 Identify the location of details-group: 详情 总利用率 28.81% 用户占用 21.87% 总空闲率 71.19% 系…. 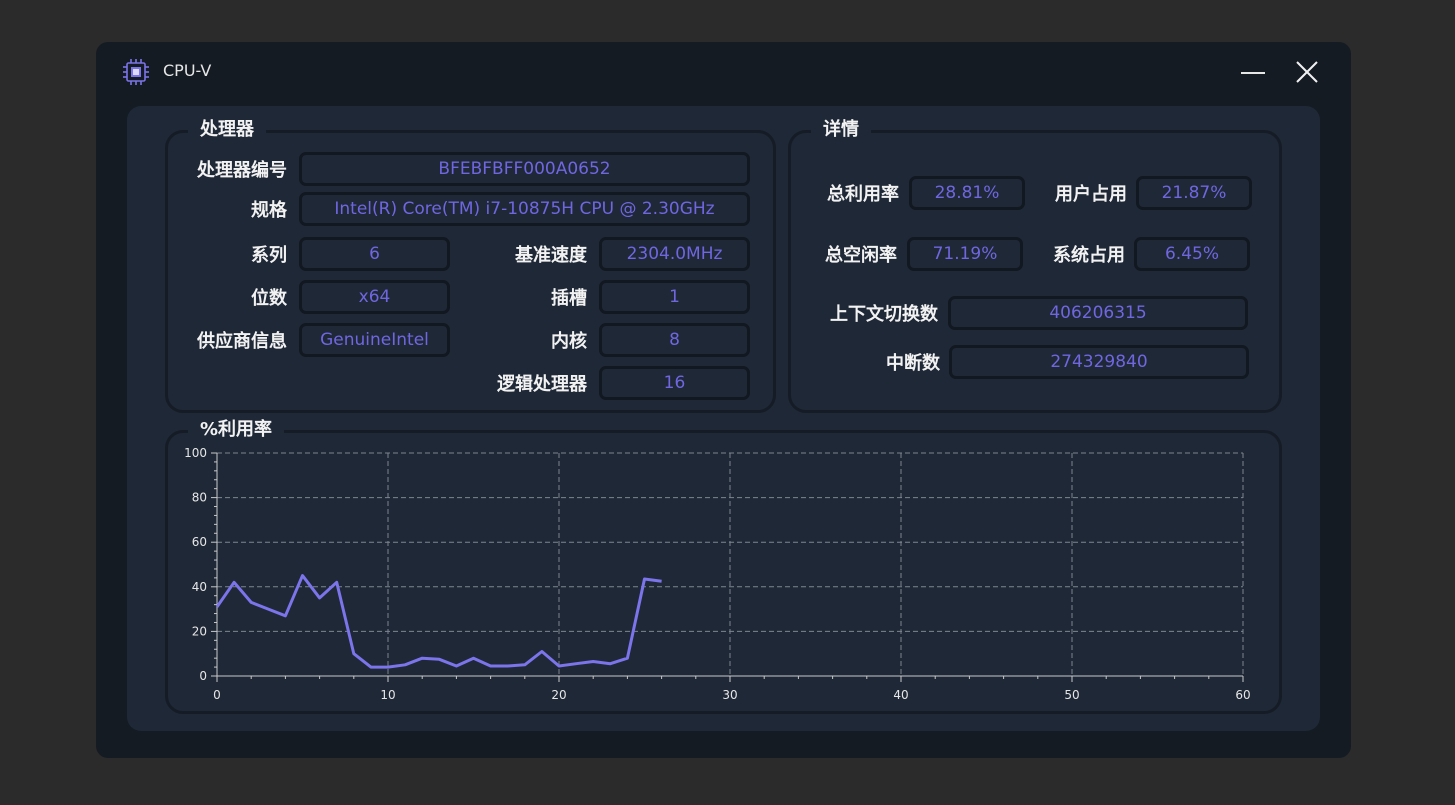
(1035, 266).